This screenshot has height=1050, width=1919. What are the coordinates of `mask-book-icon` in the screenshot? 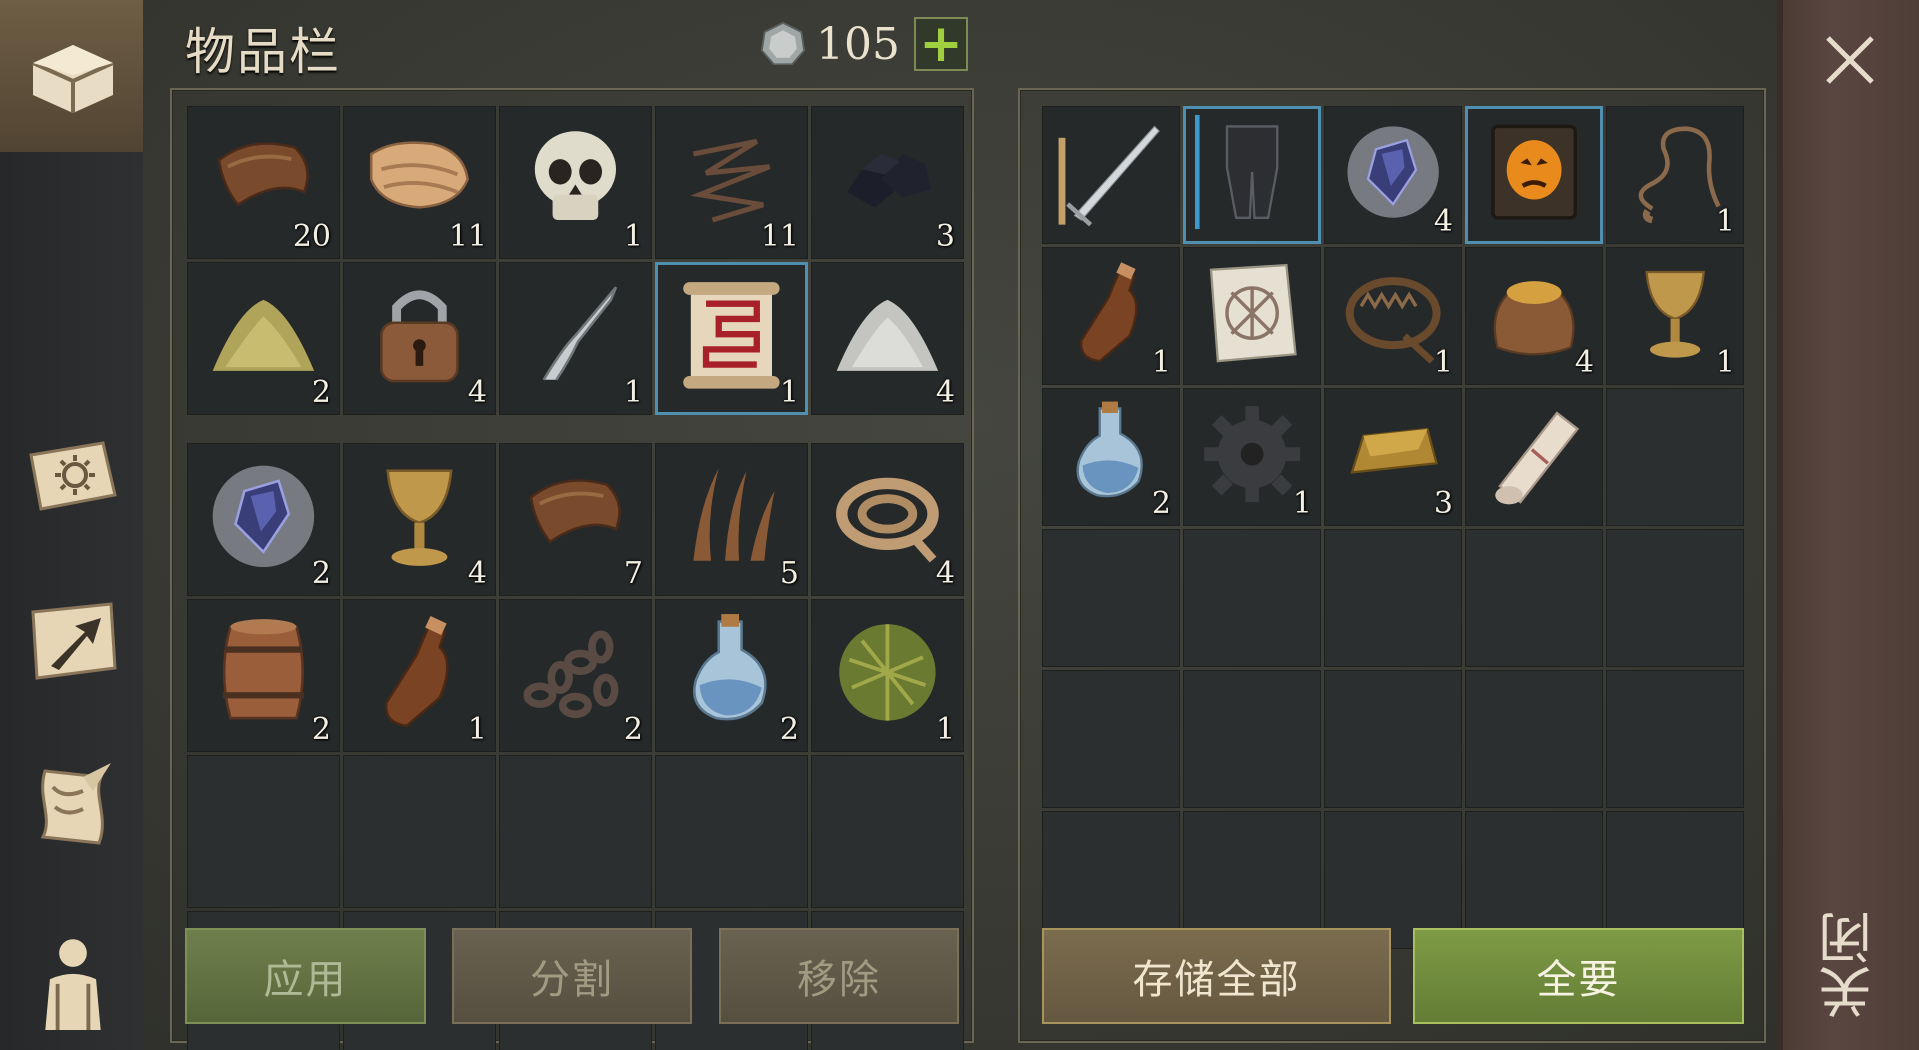 It's located at (1534, 172).